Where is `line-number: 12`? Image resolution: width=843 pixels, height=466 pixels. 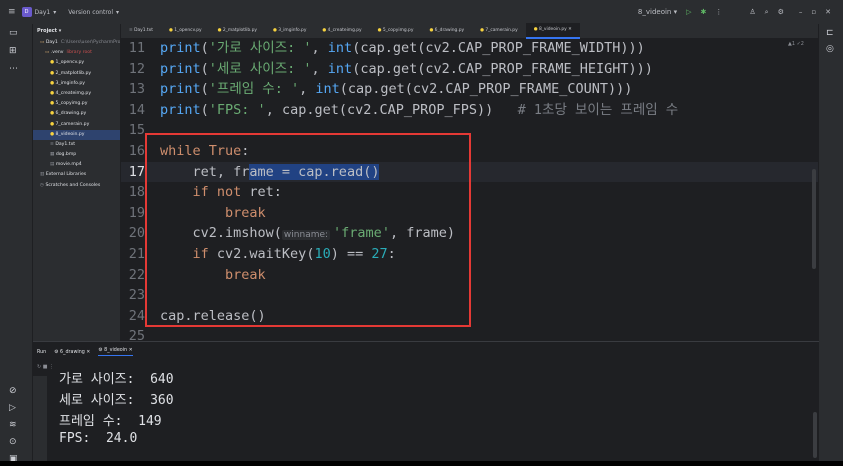 line-number: 12 is located at coordinates (136, 68).